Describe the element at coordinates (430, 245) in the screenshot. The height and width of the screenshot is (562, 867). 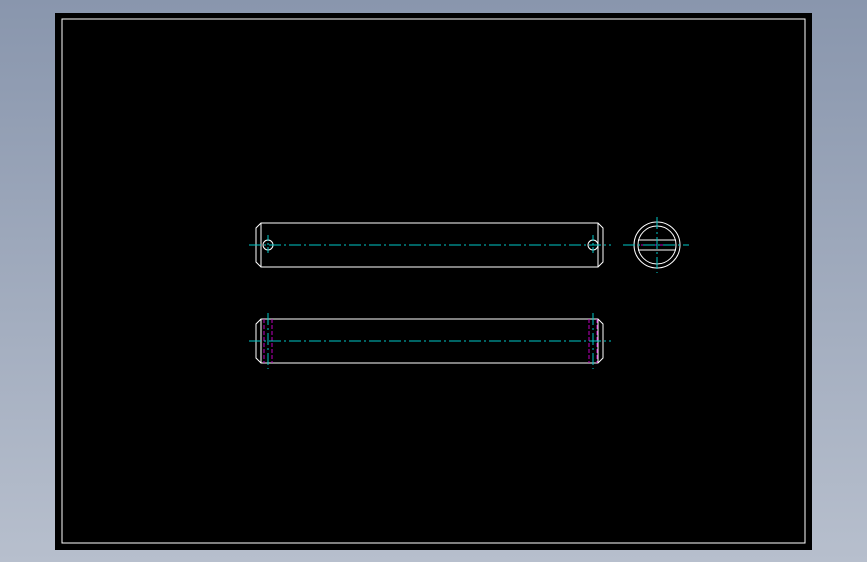
I see `front-view` at that location.